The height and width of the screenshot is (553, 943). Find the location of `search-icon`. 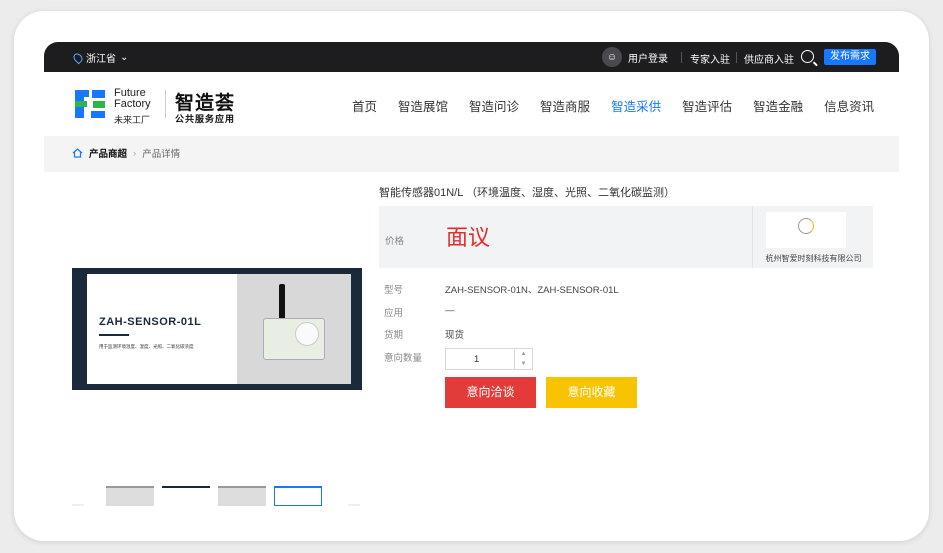

search-icon is located at coordinates (807, 56).